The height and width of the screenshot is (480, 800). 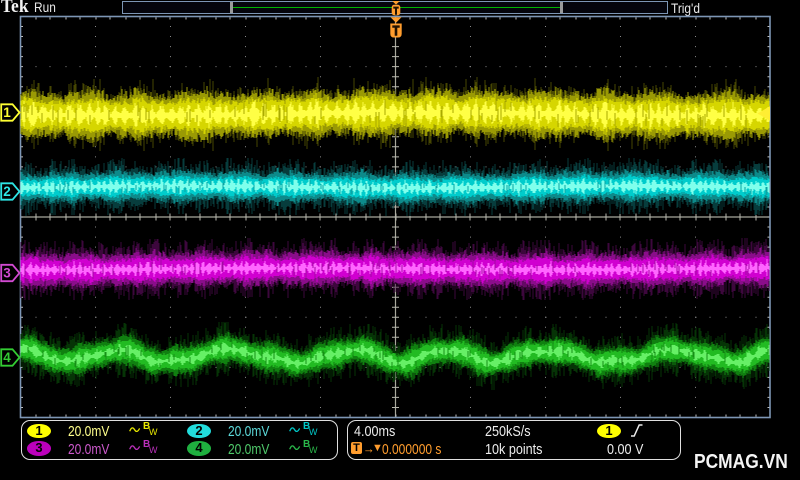 What do you see at coordinates (7, 357) in the screenshot?
I see `svg-text: 4` at bounding box center [7, 357].